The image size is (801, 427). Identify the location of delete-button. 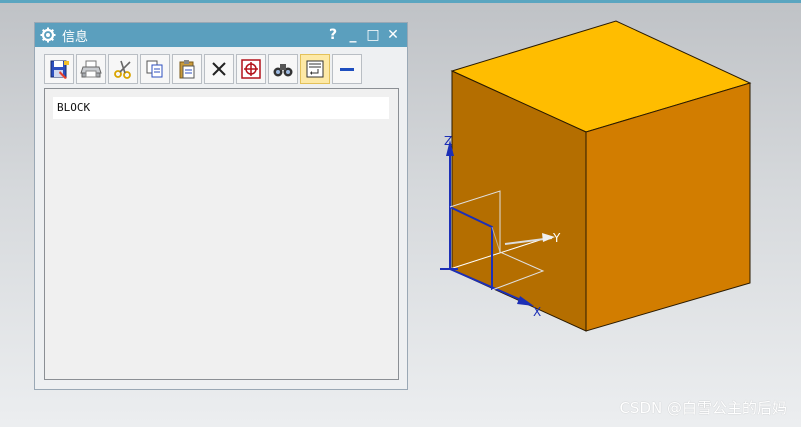
(219, 69).